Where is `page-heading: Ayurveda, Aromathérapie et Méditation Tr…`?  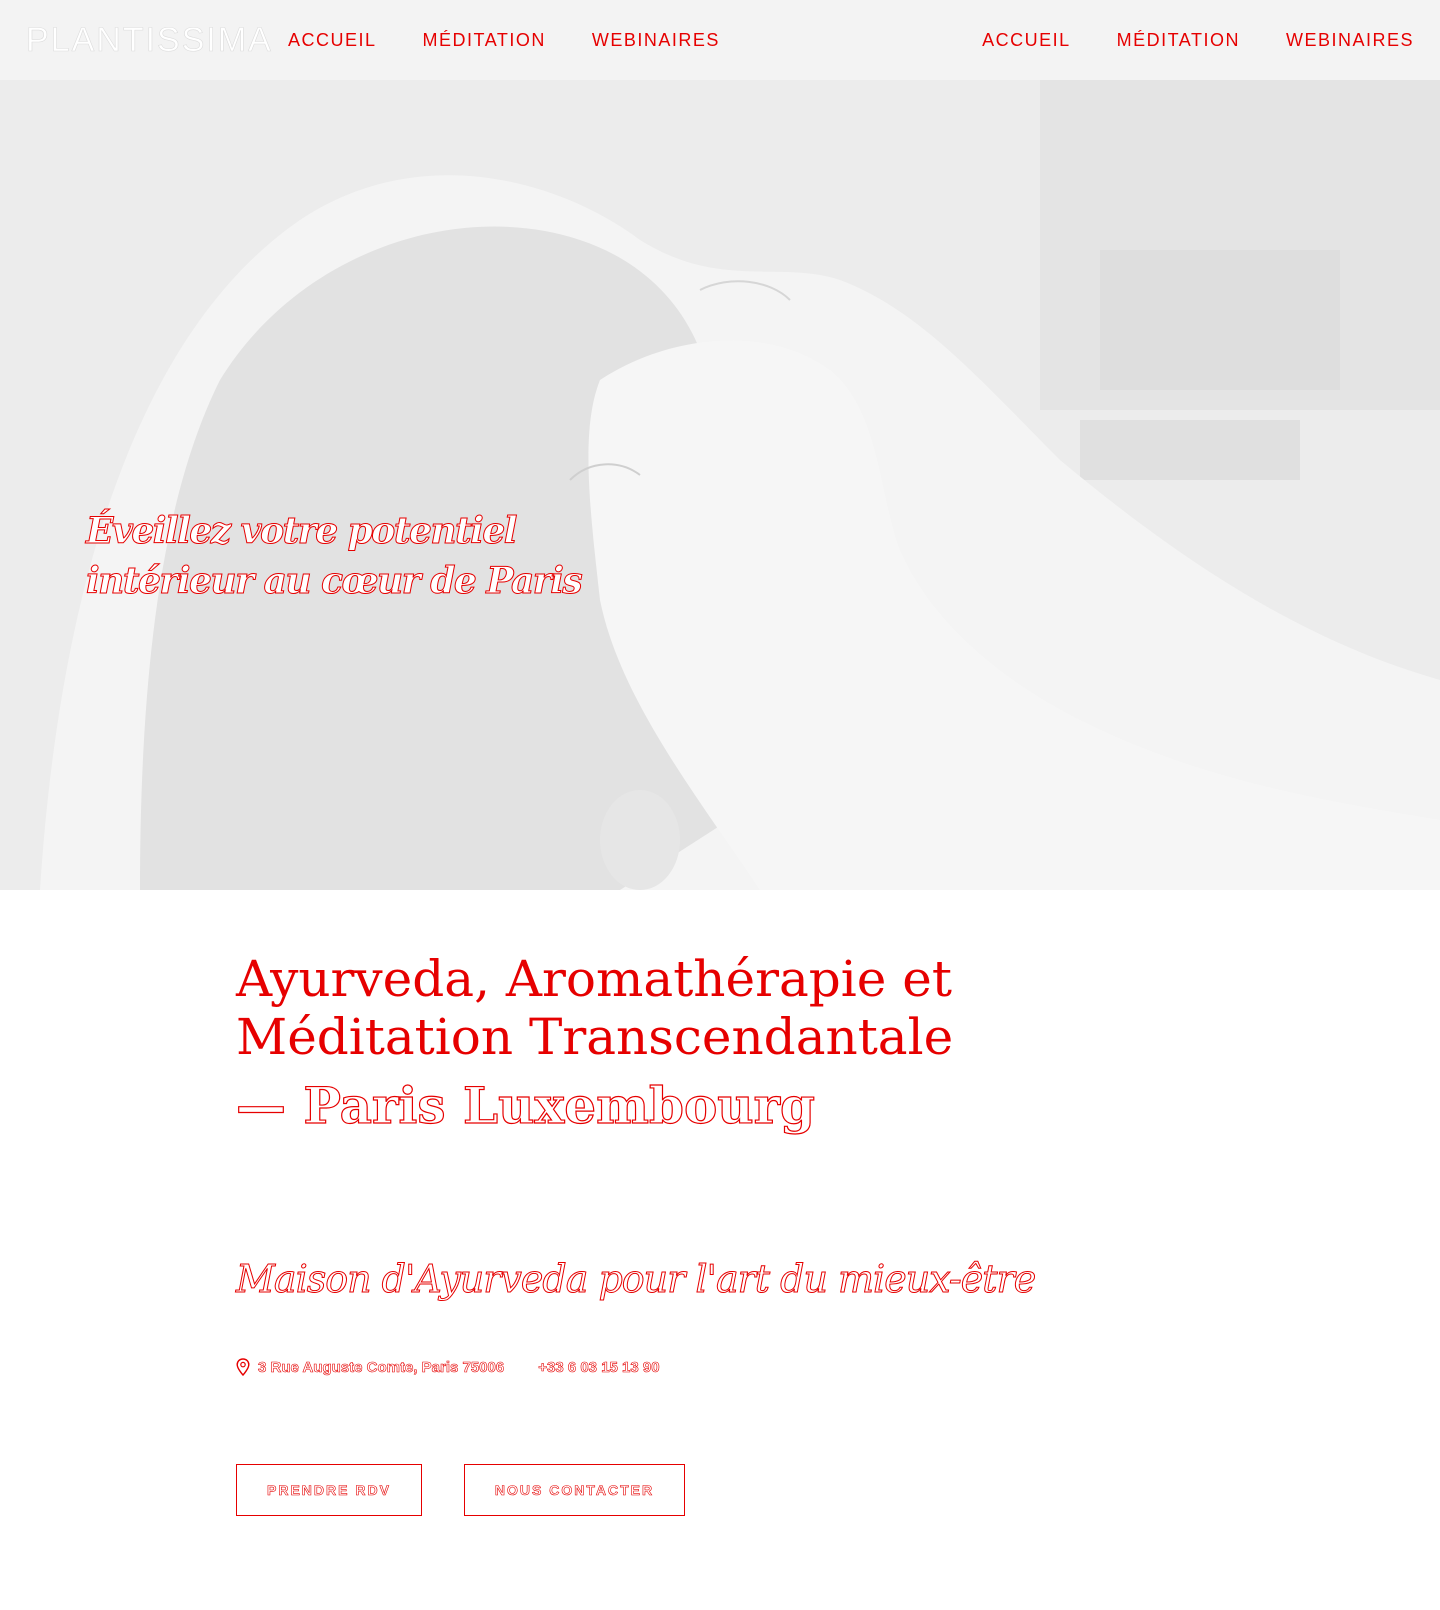 page-heading: Ayurveda, Aromathérapie et Méditation Tr… is located at coordinates (595, 1008).